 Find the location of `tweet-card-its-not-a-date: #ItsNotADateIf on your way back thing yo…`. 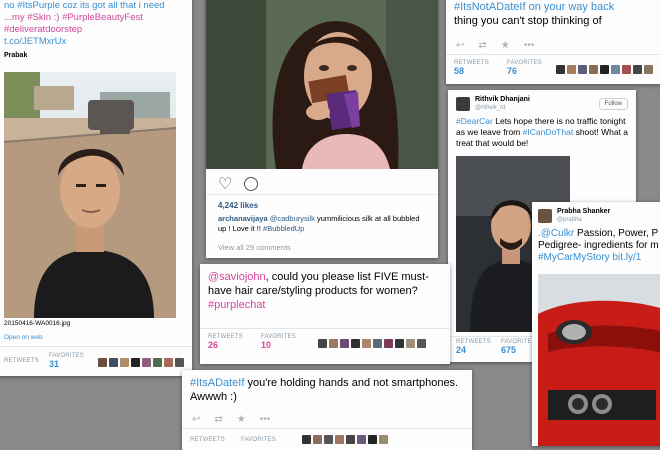

tweet-card-its-not-a-date: #ItsNotADateIf on your way back thing yo… is located at coordinates (553, 42).